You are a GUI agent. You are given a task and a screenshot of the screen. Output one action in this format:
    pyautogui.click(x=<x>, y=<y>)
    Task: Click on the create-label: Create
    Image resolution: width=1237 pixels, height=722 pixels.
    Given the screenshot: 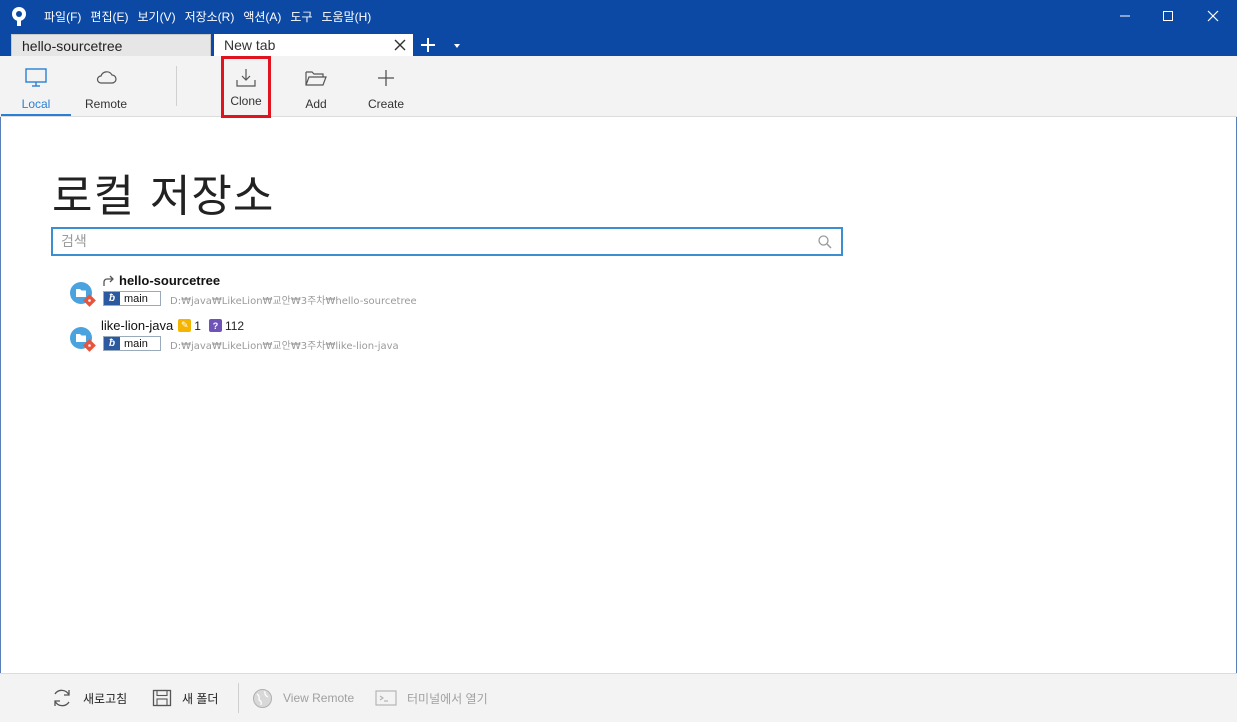 What is the action you would take?
    pyautogui.click(x=386, y=104)
    